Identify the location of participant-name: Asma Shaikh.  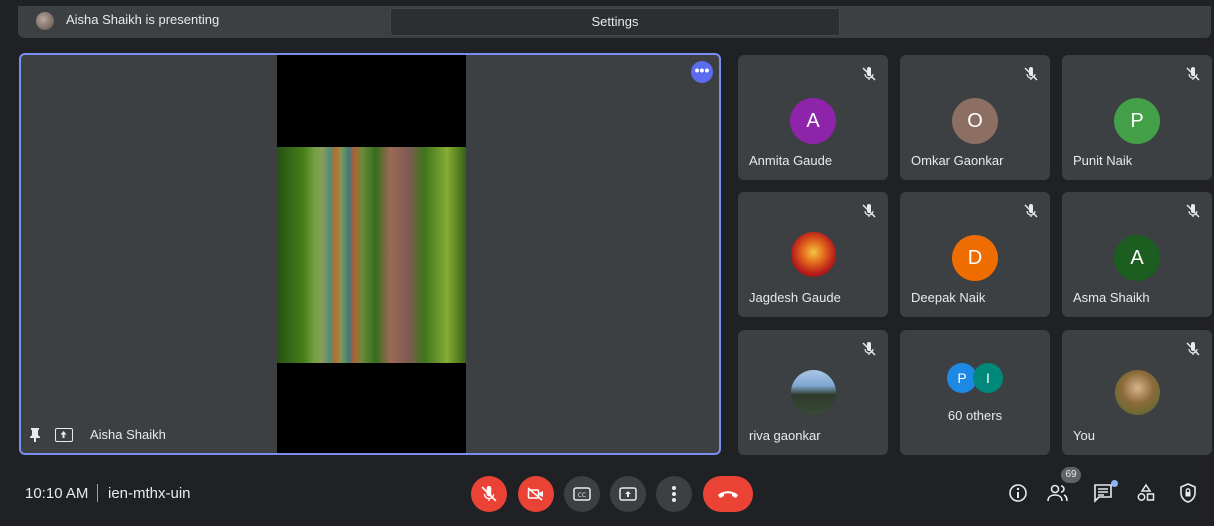
(1111, 297).